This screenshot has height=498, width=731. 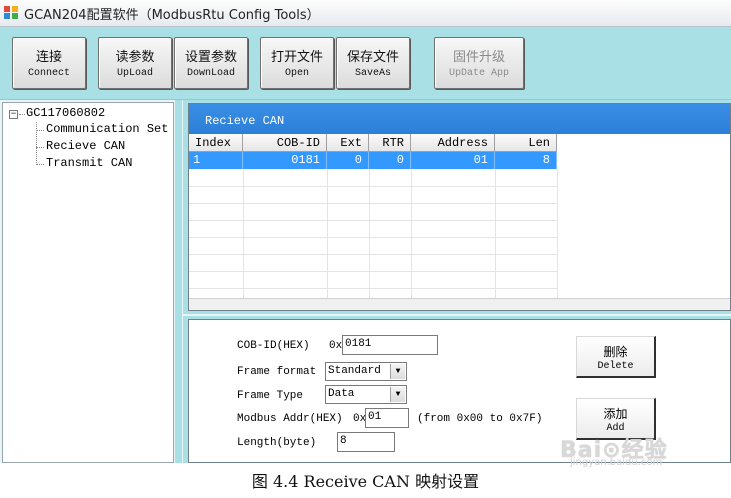 I want to click on cell-len: 8, so click(x=526, y=160).